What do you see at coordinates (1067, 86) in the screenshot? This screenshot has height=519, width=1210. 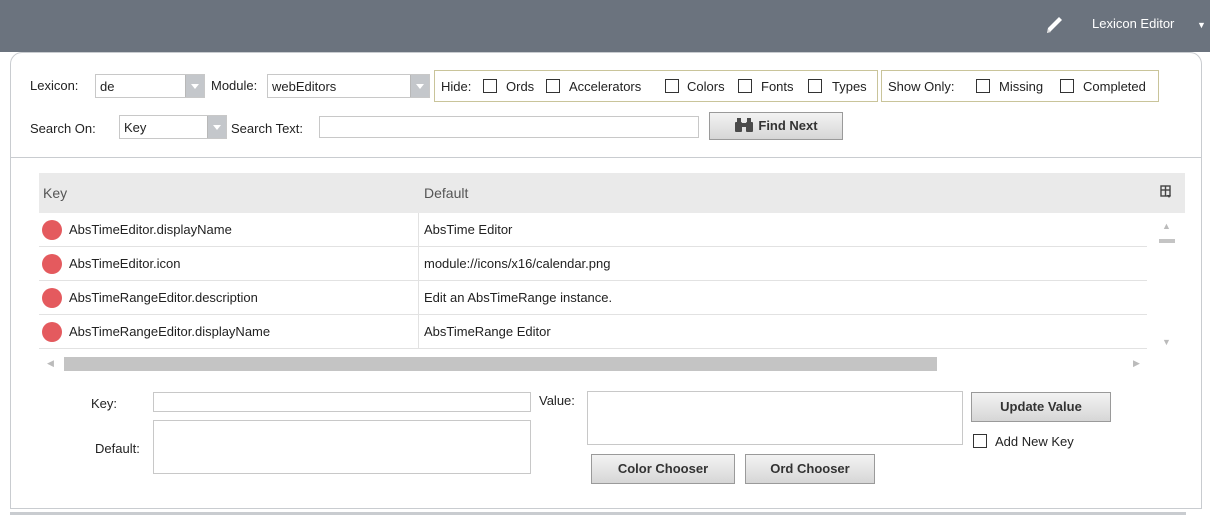 I see `show-completed-checkbox` at bounding box center [1067, 86].